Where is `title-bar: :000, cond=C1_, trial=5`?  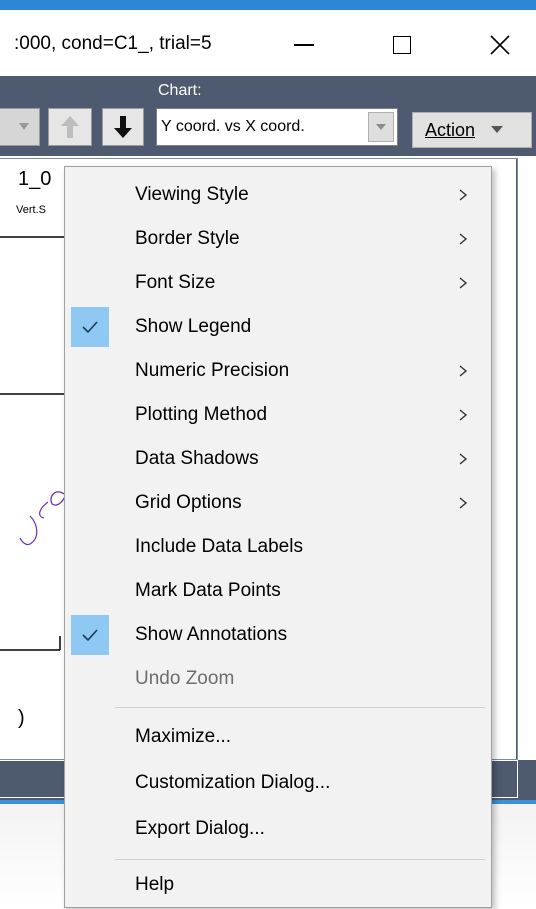
title-bar: :000, cond=C1_, trial=5 is located at coordinates (268, 43).